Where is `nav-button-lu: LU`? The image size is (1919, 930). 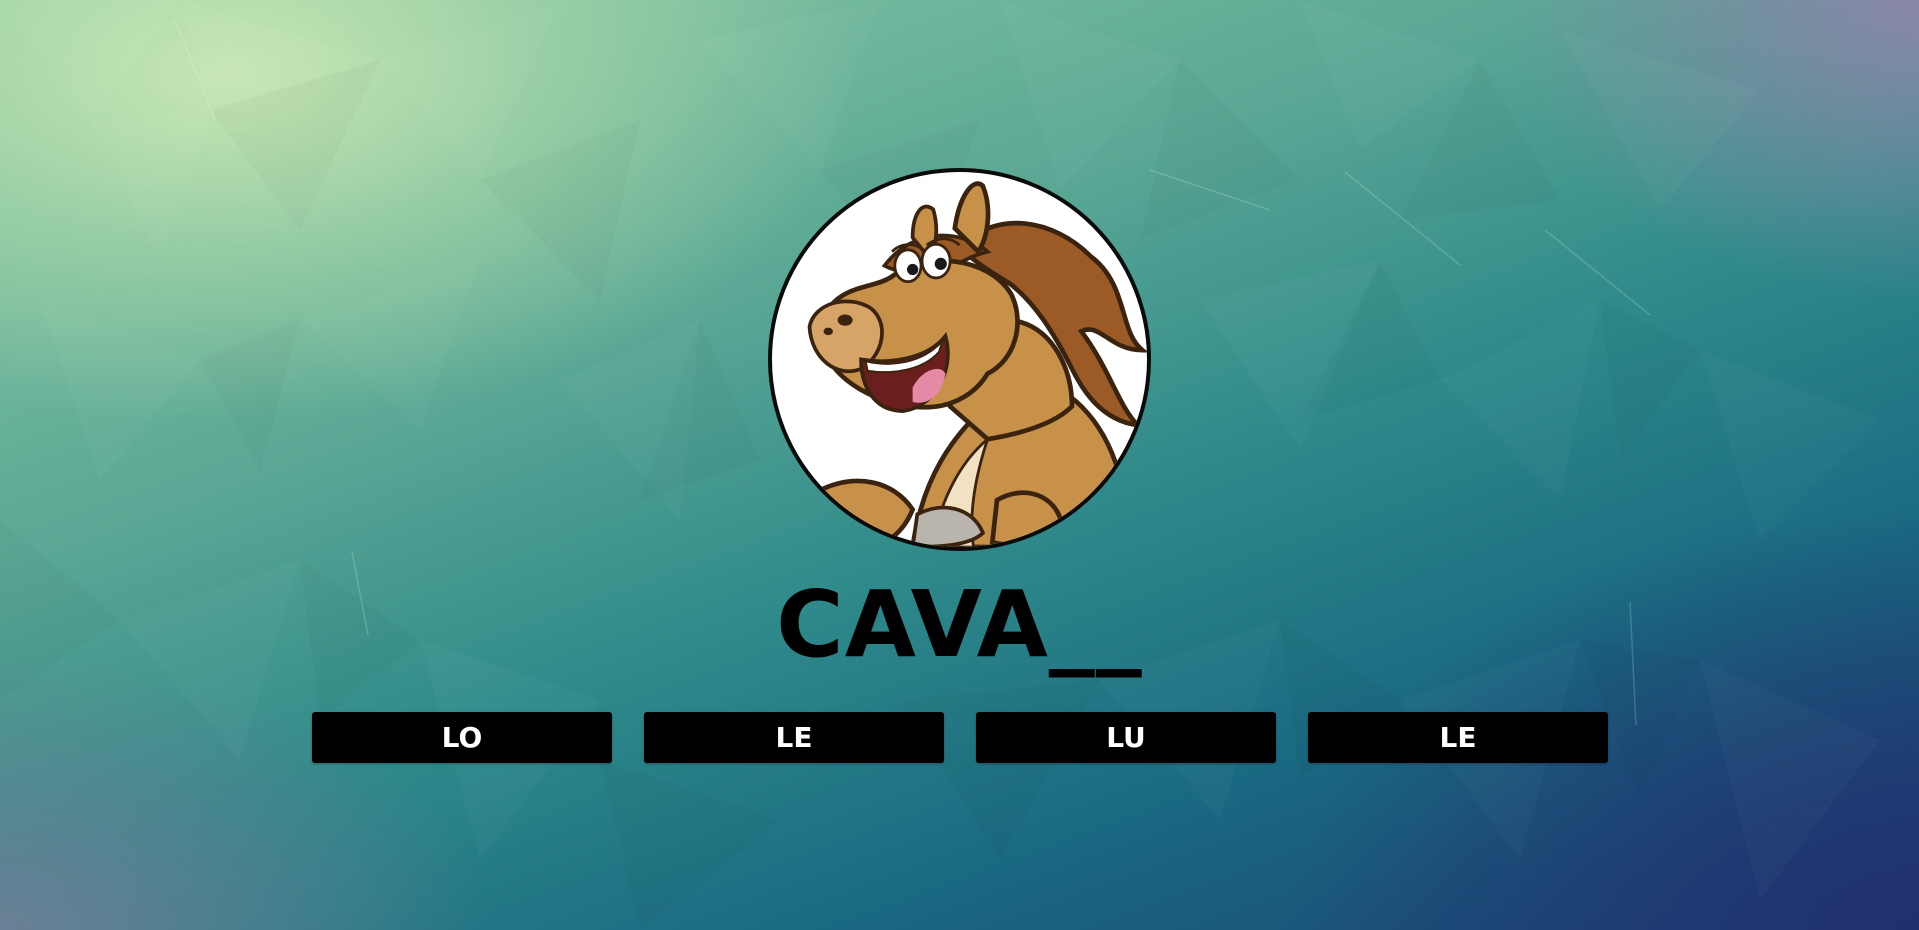 nav-button-lu: LU is located at coordinates (1126, 737).